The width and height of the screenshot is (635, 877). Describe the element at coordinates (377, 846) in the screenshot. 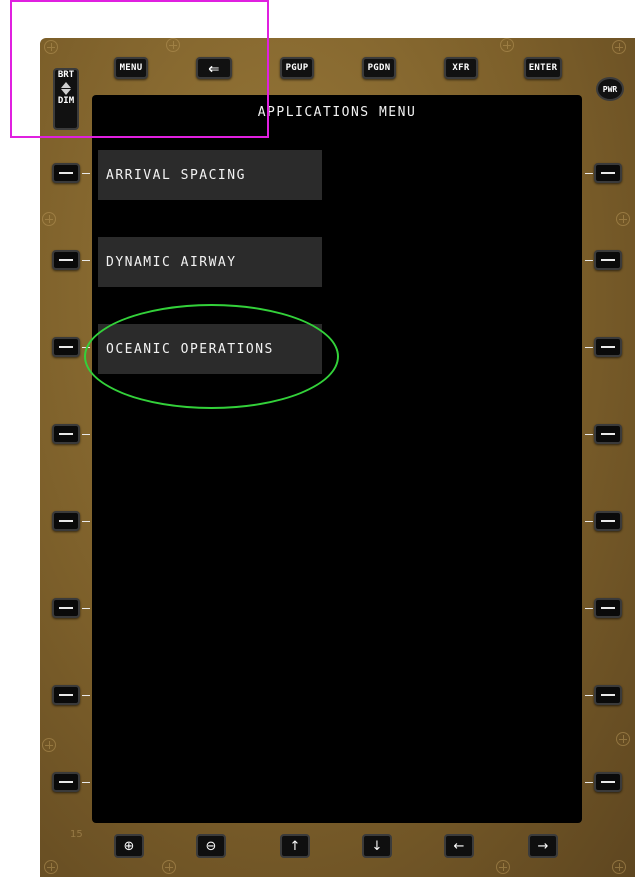

I see `arrow-down-button: ↓` at that location.